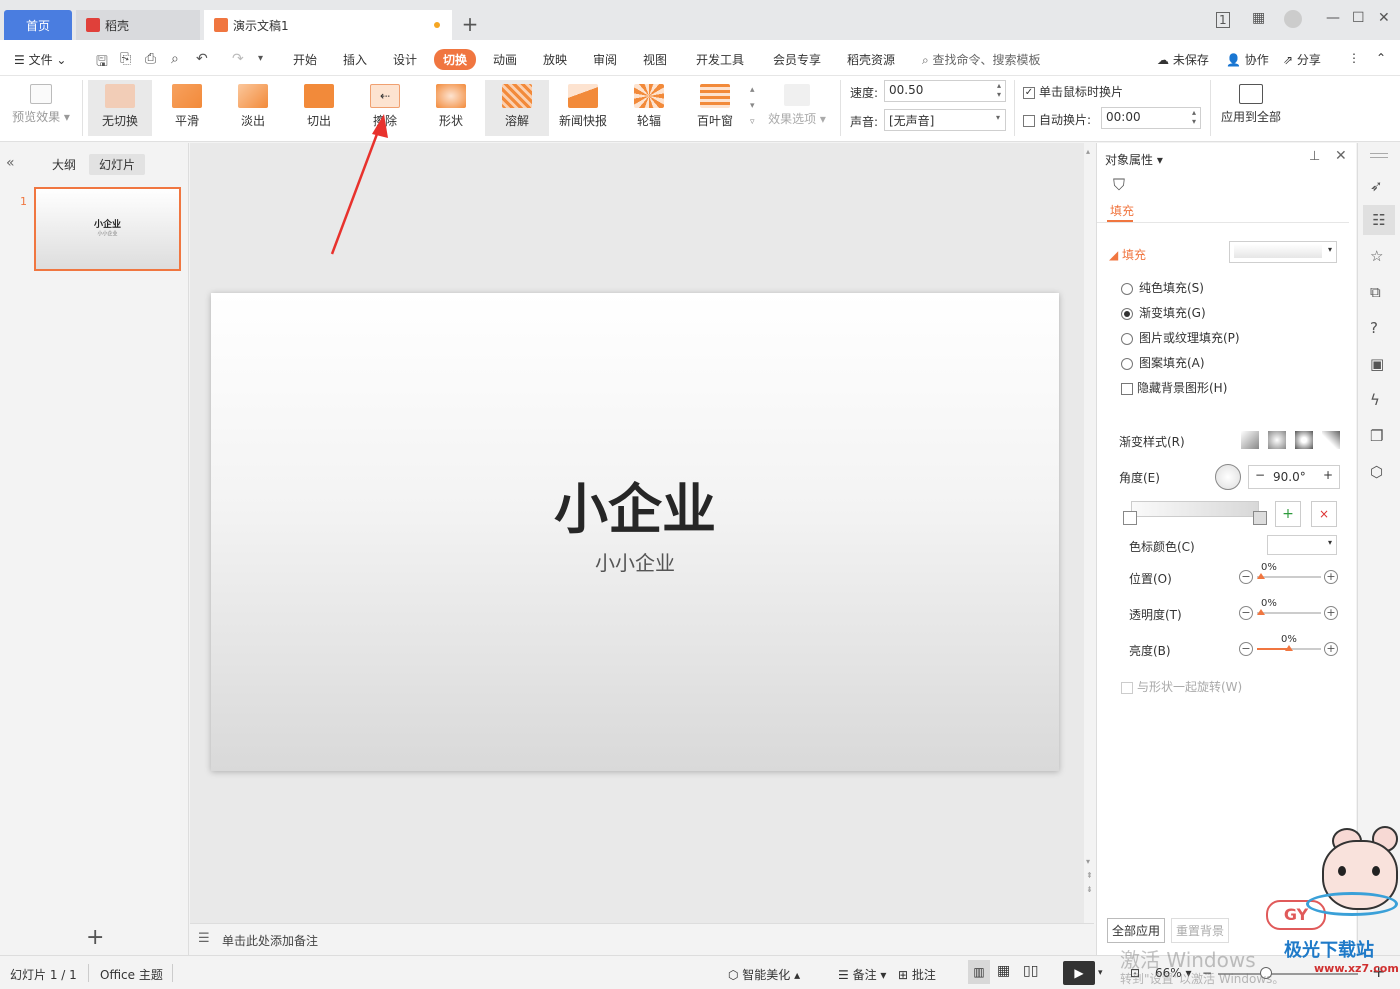 The width and height of the screenshot is (1400, 989). I want to click on play-dropdown-icon: ▾, so click(1100, 973).